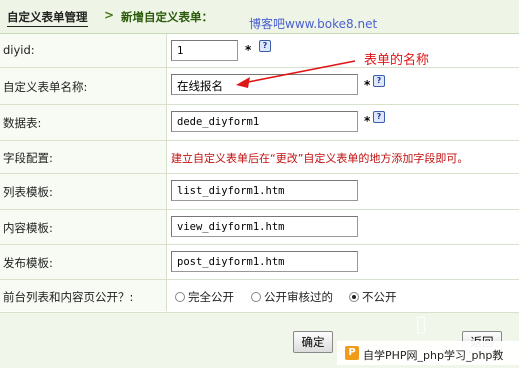 This screenshot has height=368, width=519. What do you see at coordinates (296, 74) in the screenshot?
I see `annotation-arrow-icon` at bounding box center [296, 74].